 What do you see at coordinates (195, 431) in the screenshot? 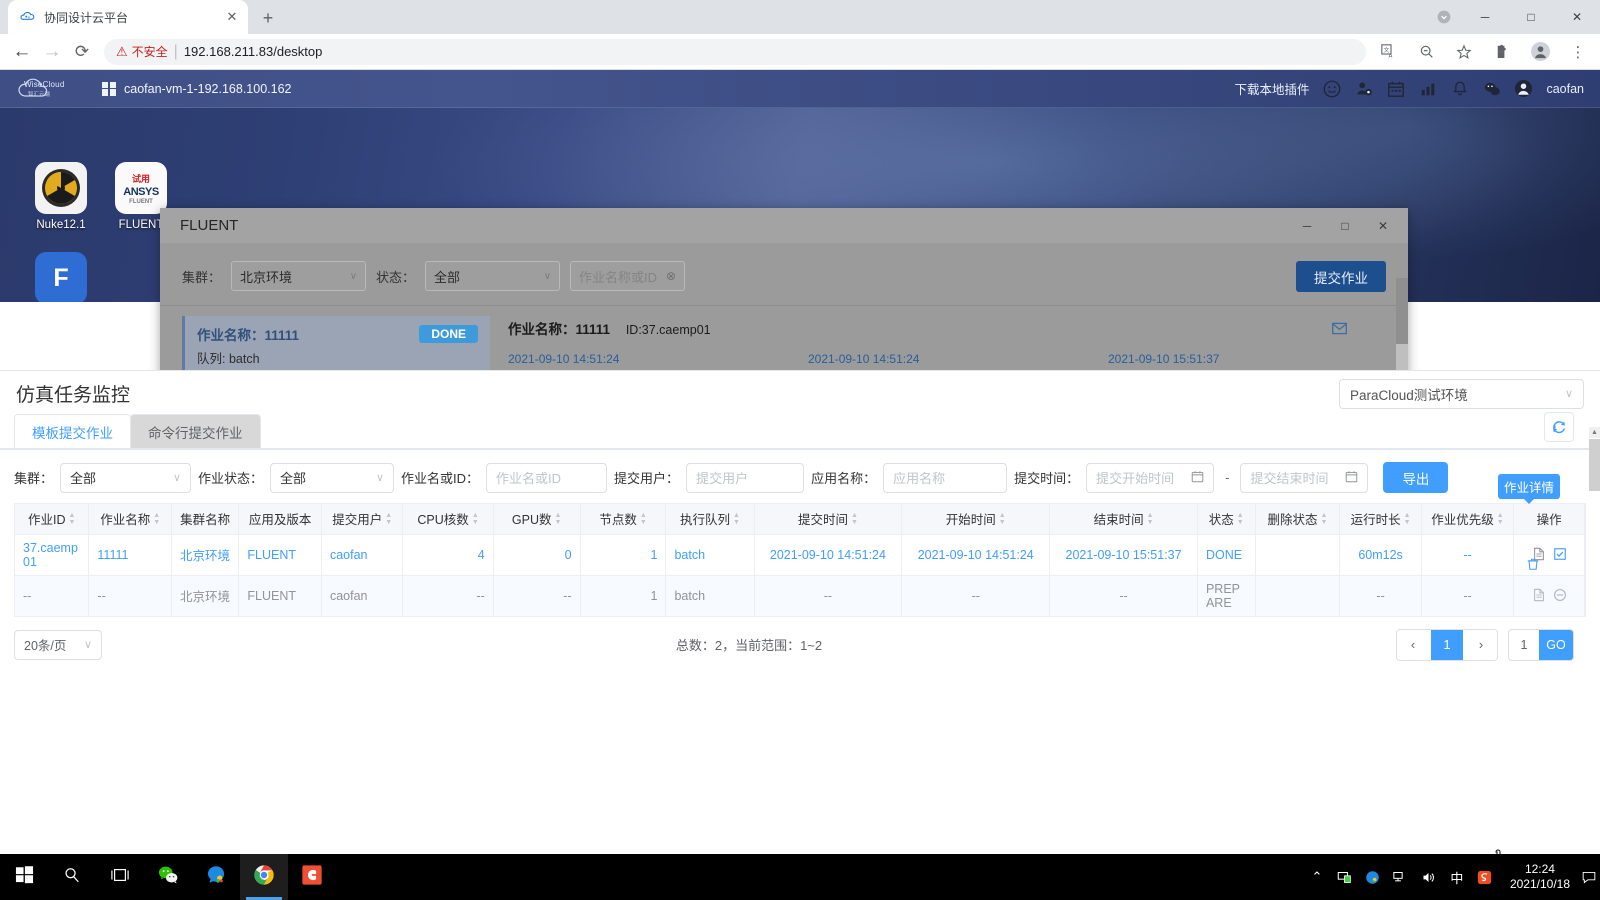
I see `tab-cmdline-submit: 命令行提交作业` at bounding box center [195, 431].